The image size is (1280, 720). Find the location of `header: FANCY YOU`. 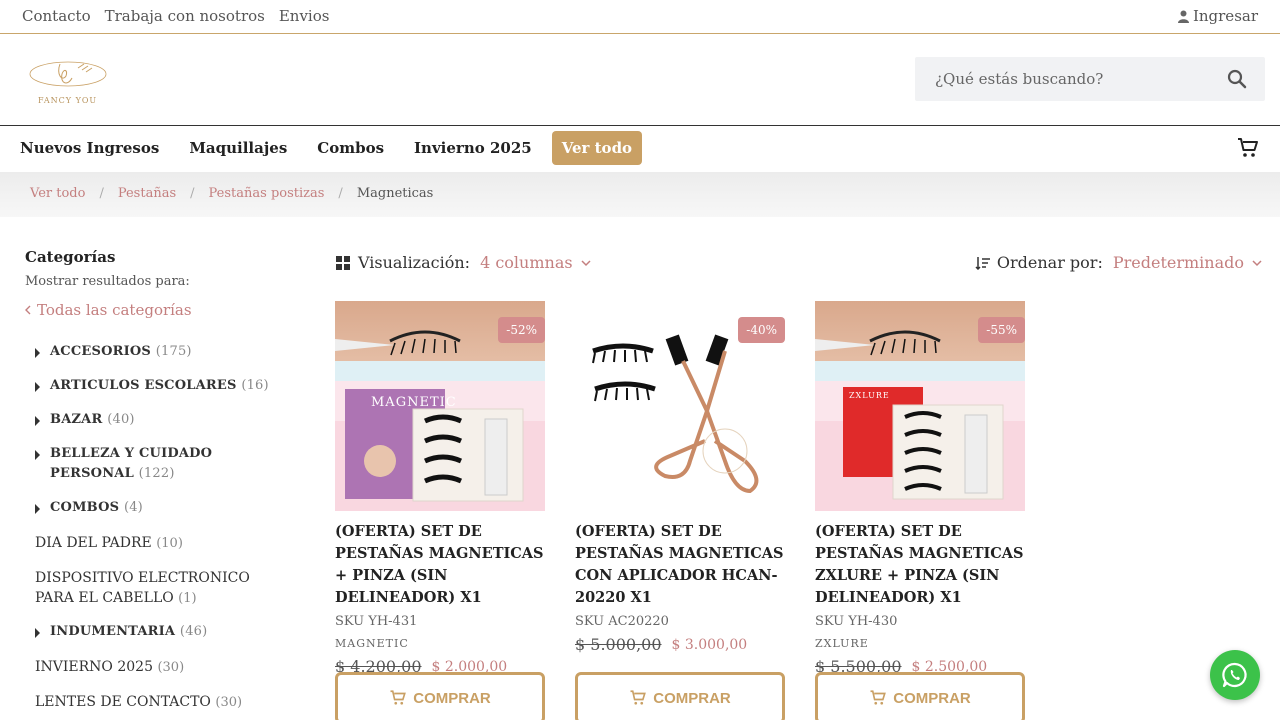

header: FANCY YOU is located at coordinates (640, 80).